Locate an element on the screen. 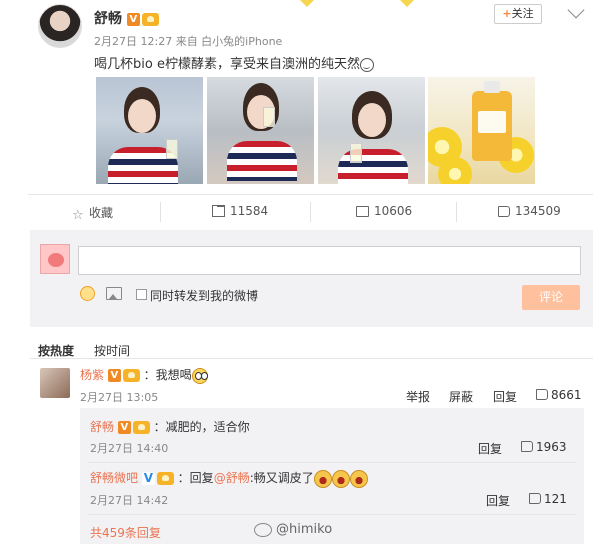  repost-checkbox is located at coordinates (141, 294).